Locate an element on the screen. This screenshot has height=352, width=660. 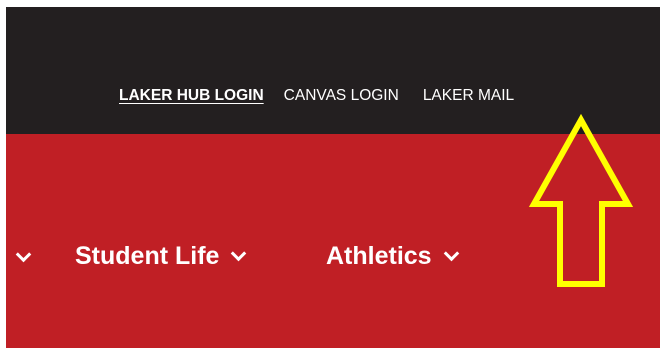
canvas-login-link: CANVAS LOGIN is located at coordinates (341, 96).